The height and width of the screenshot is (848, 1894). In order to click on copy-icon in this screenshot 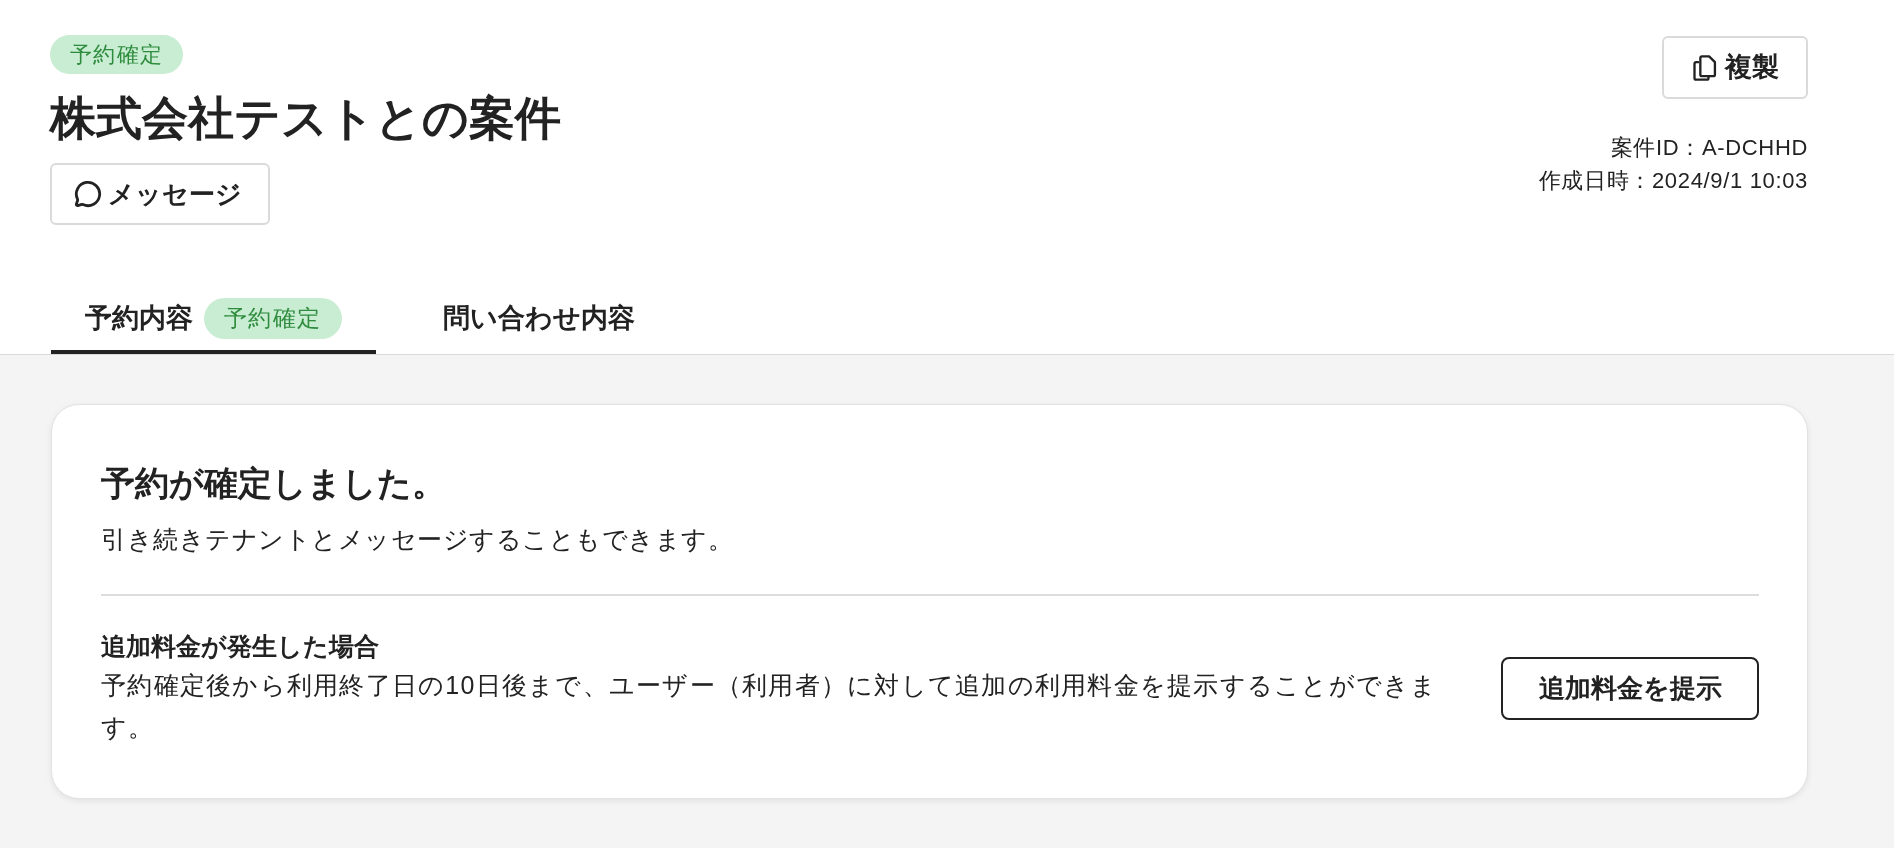, I will do `click(1705, 67)`.